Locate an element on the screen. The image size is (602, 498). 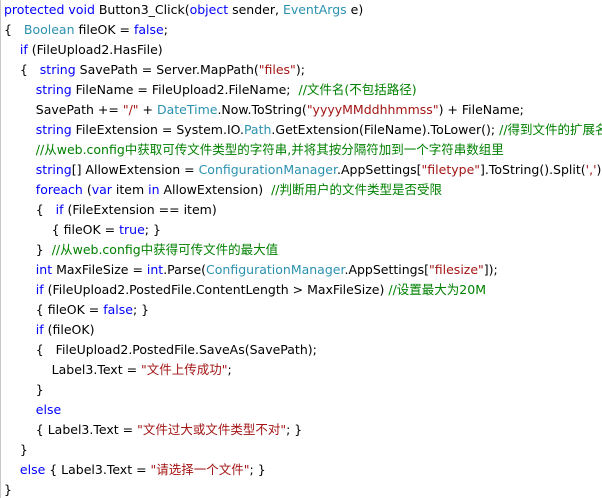
keyword-token: var is located at coordinates (101, 189).